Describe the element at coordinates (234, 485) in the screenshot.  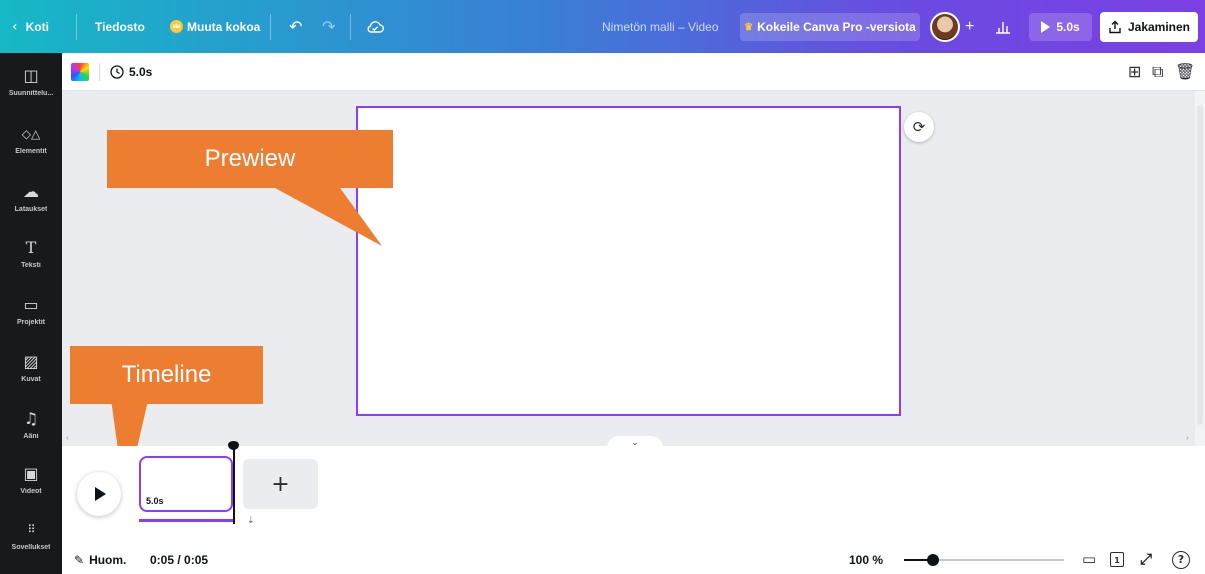
I see `playhead` at that location.